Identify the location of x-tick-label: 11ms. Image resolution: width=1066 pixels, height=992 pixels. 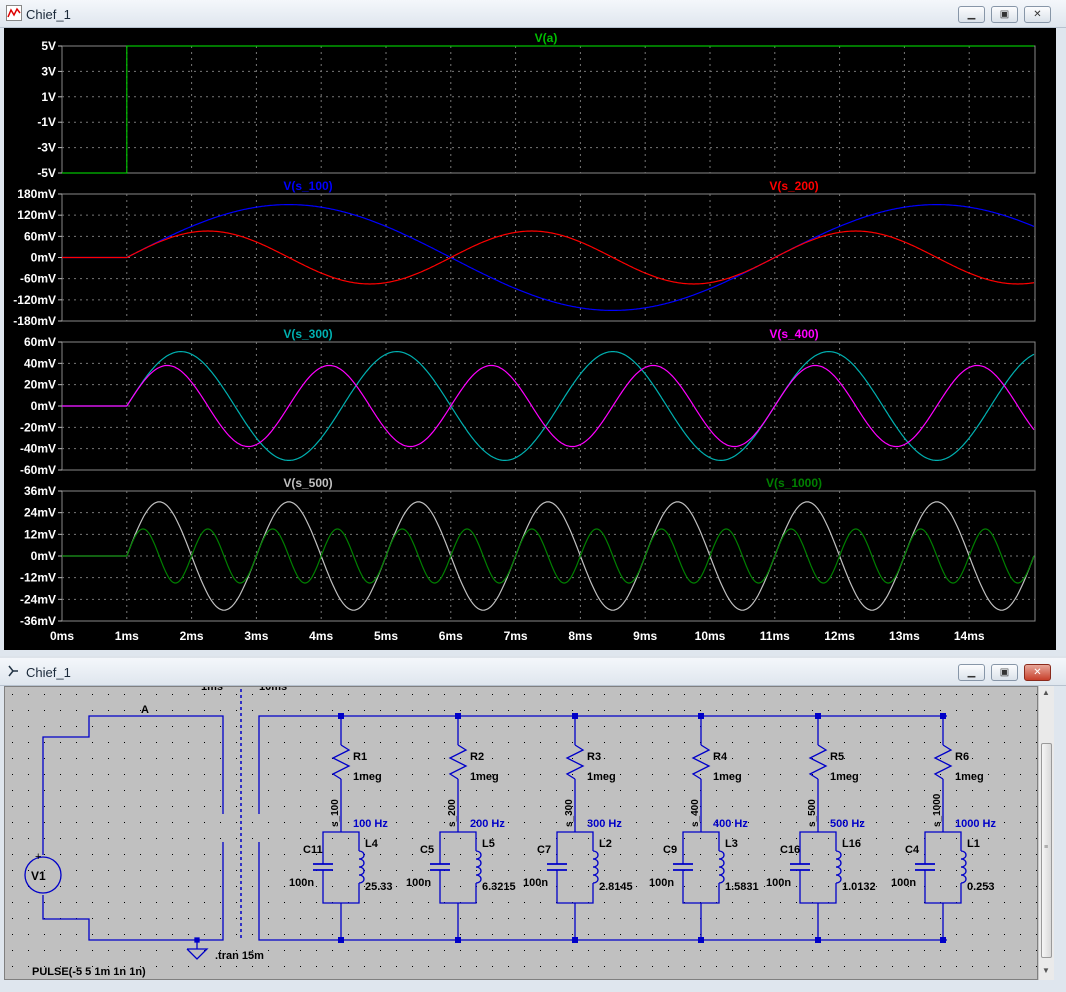
(775, 636).